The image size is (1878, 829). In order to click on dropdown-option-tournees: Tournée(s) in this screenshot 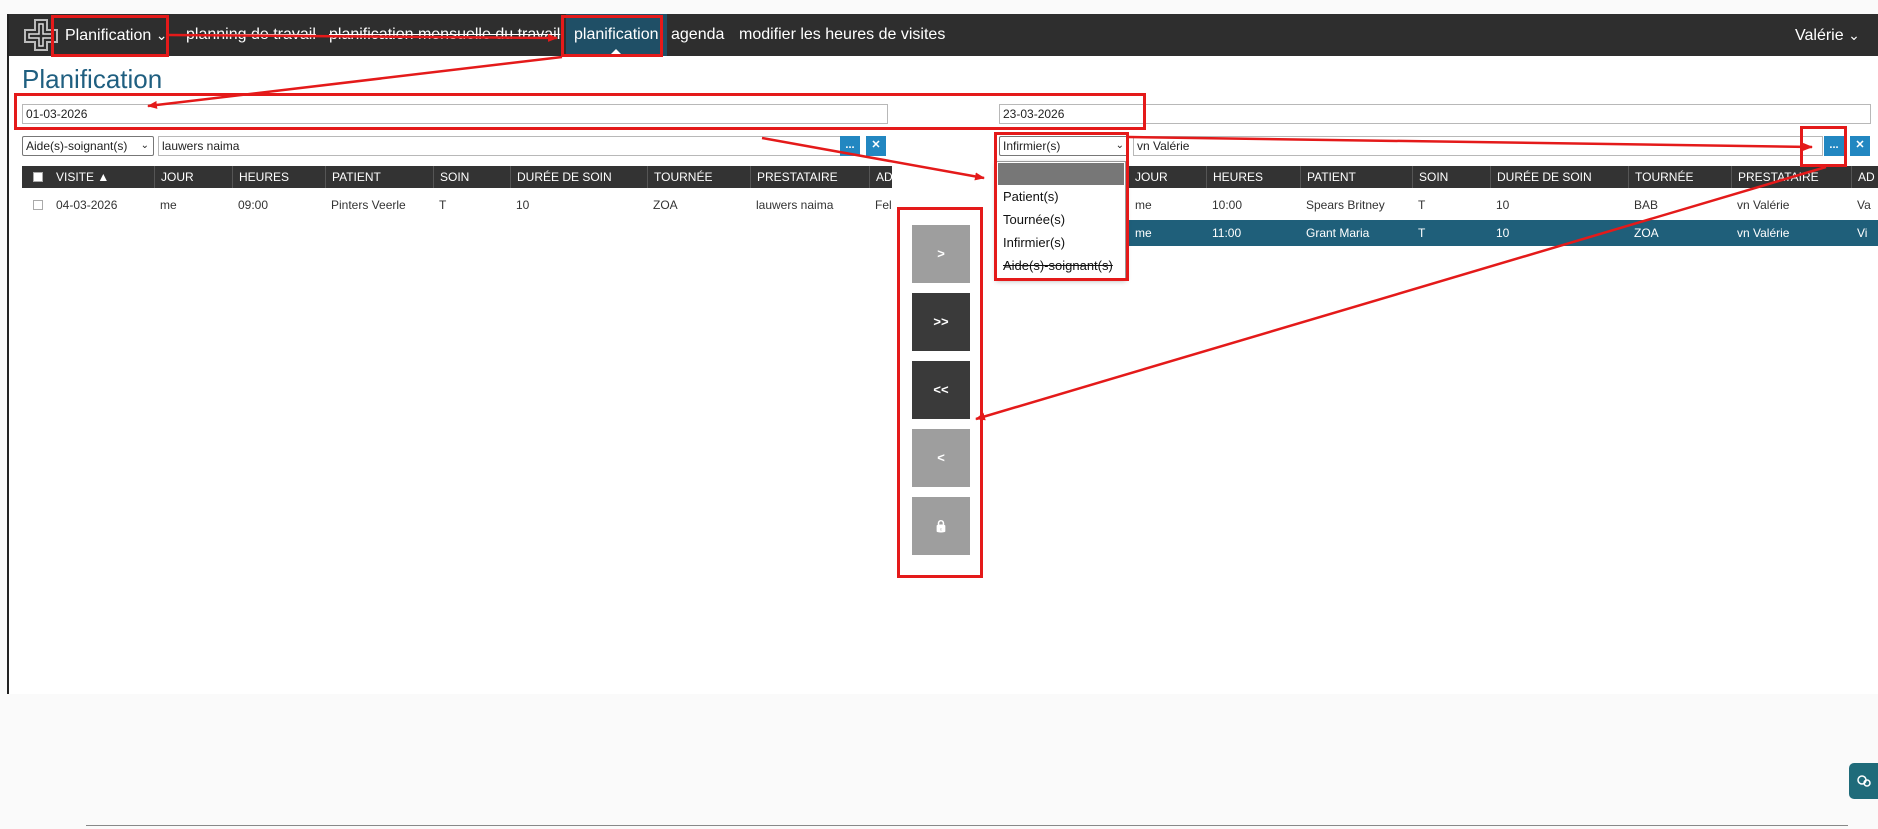, I will do `click(1034, 220)`.